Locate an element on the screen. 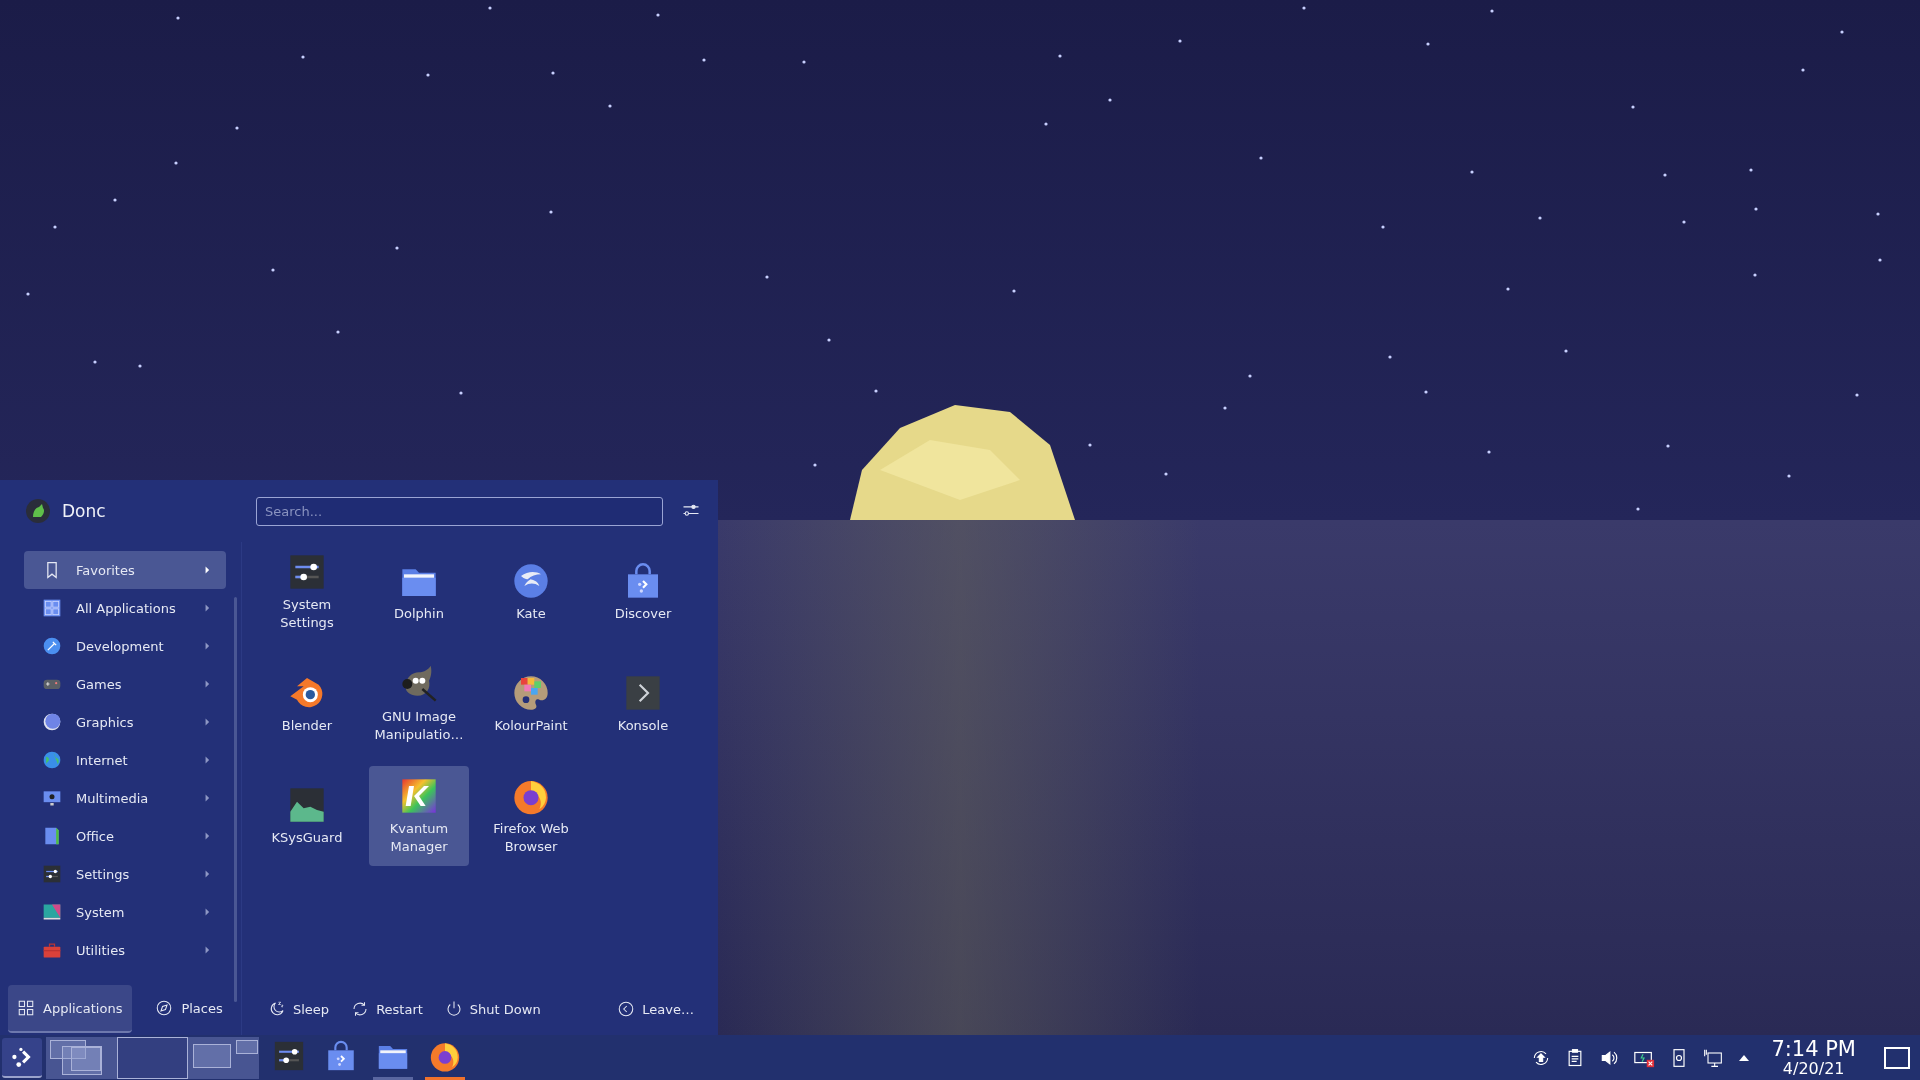 The height and width of the screenshot is (1080, 1920). chart-icon is located at coordinates (307, 805).